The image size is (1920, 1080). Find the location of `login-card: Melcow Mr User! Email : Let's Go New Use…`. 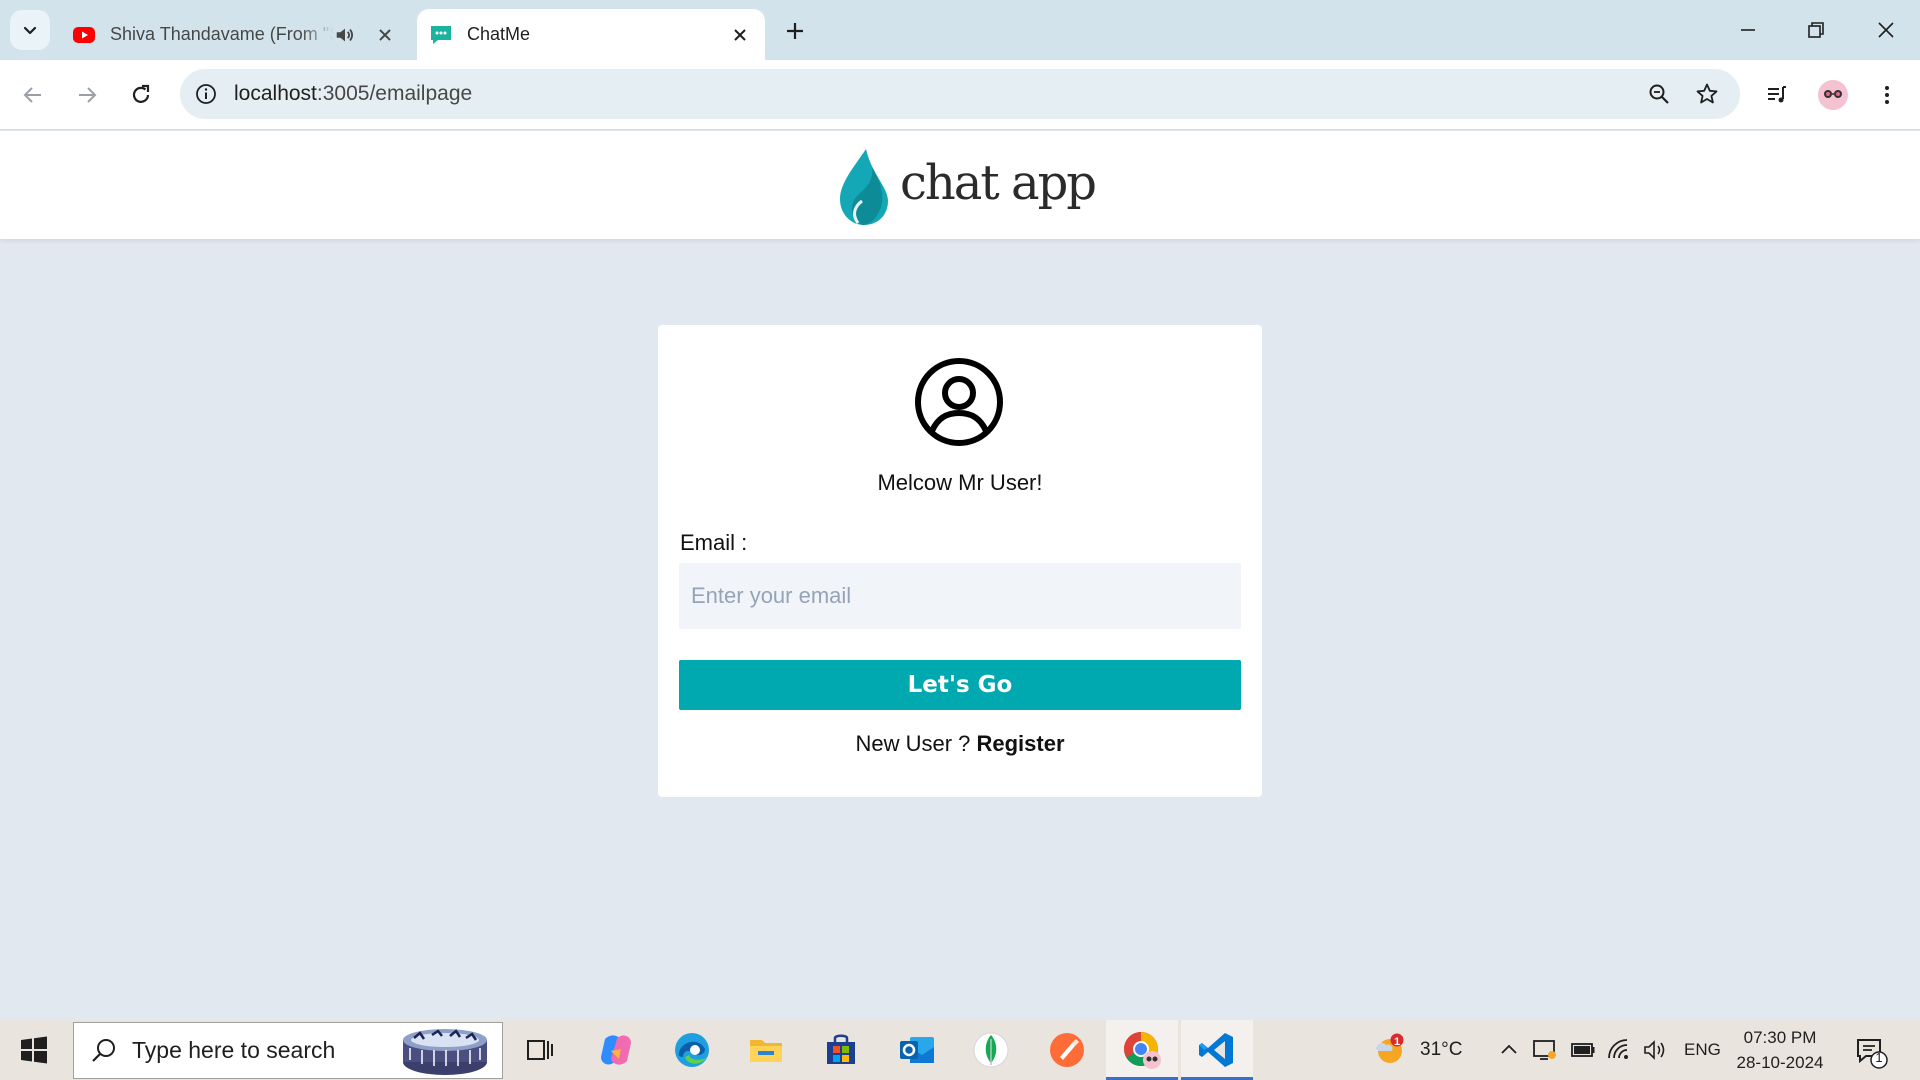

login-card: Melcow Mr User! Email : Let's Go New Use… is located at coordinates (960, 561).